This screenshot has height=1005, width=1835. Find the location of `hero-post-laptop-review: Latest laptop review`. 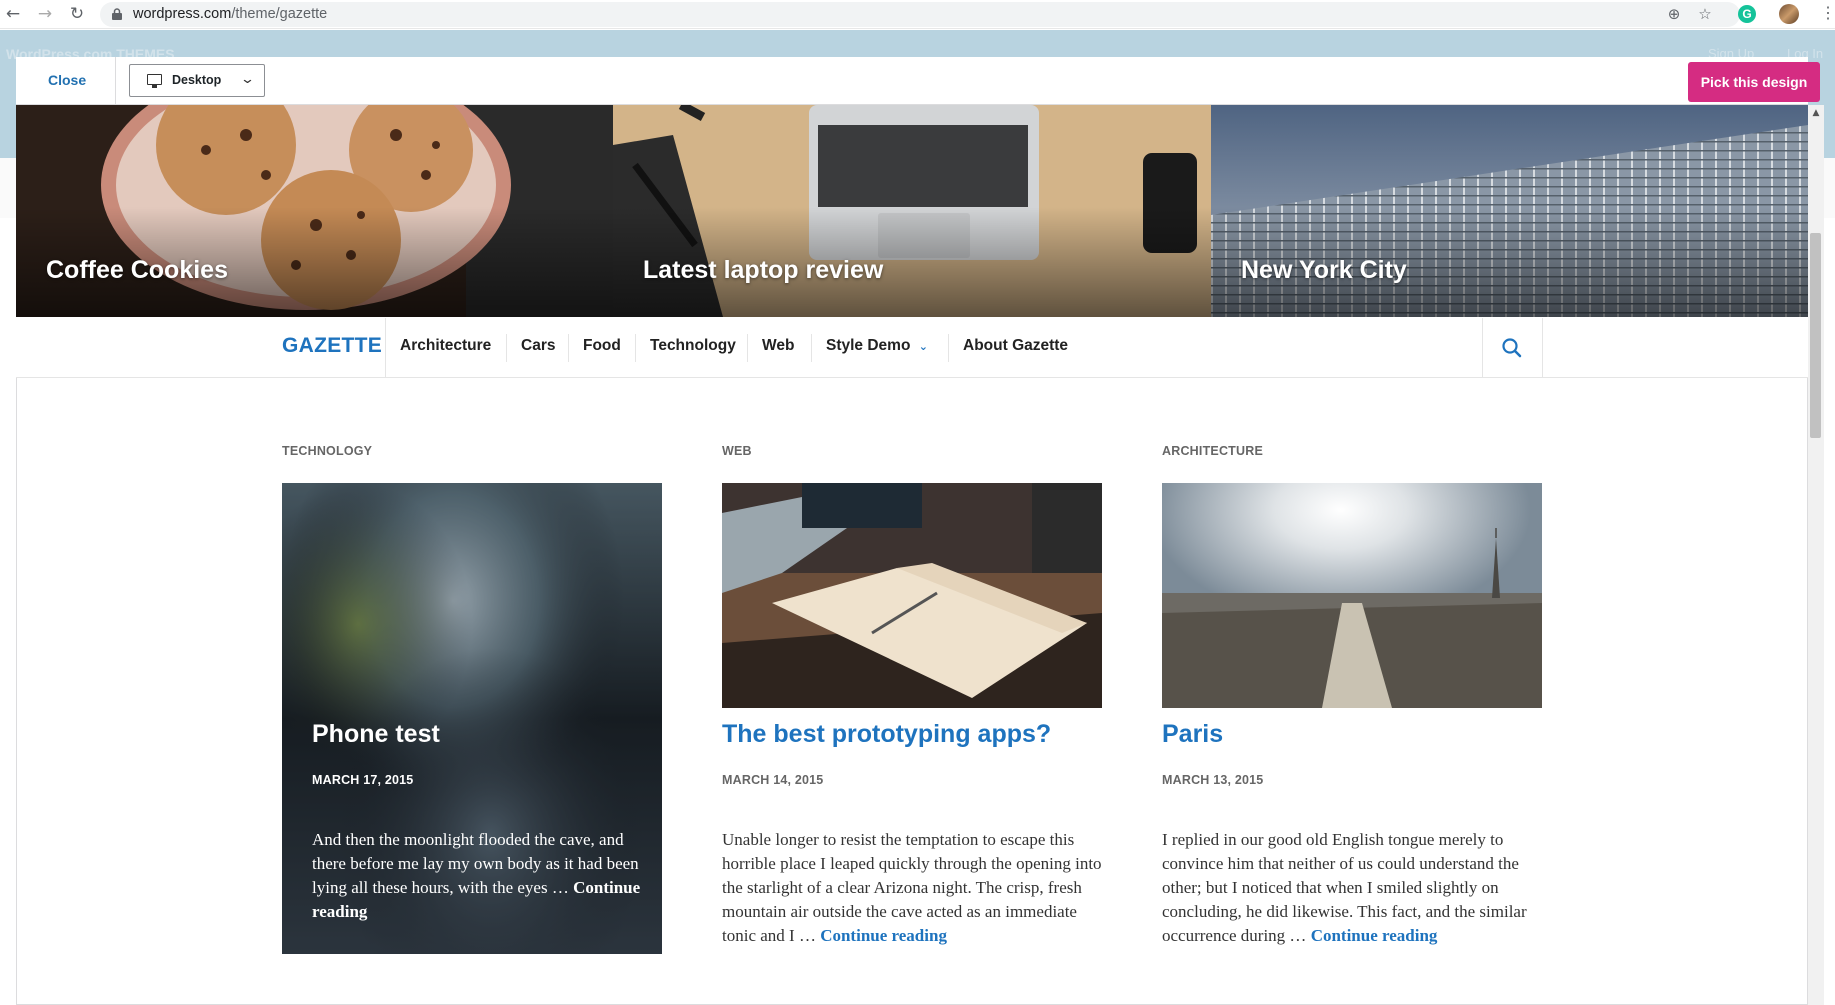

hero-post-laptop-review: Latest laptop review is located at coordinates (912, 211).